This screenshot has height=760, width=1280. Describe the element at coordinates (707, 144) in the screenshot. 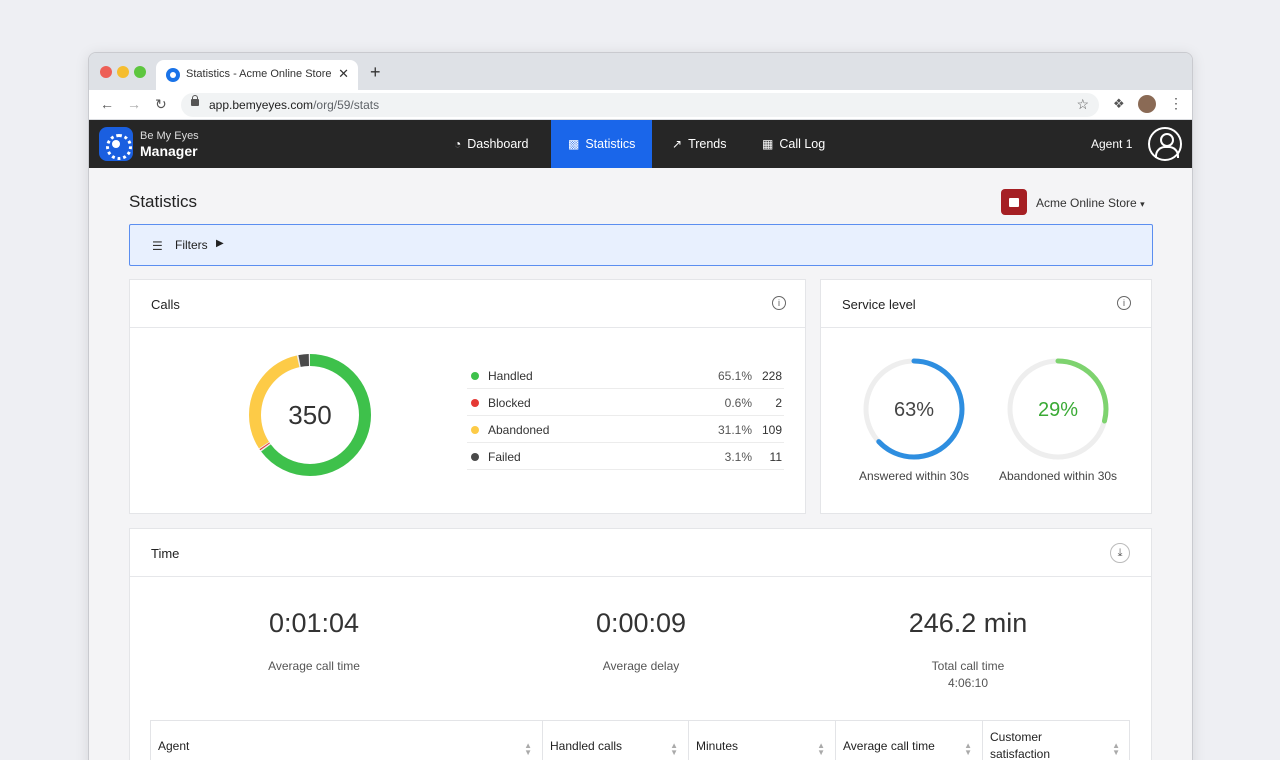

I see `nav-trends-label: Trends` at that location.